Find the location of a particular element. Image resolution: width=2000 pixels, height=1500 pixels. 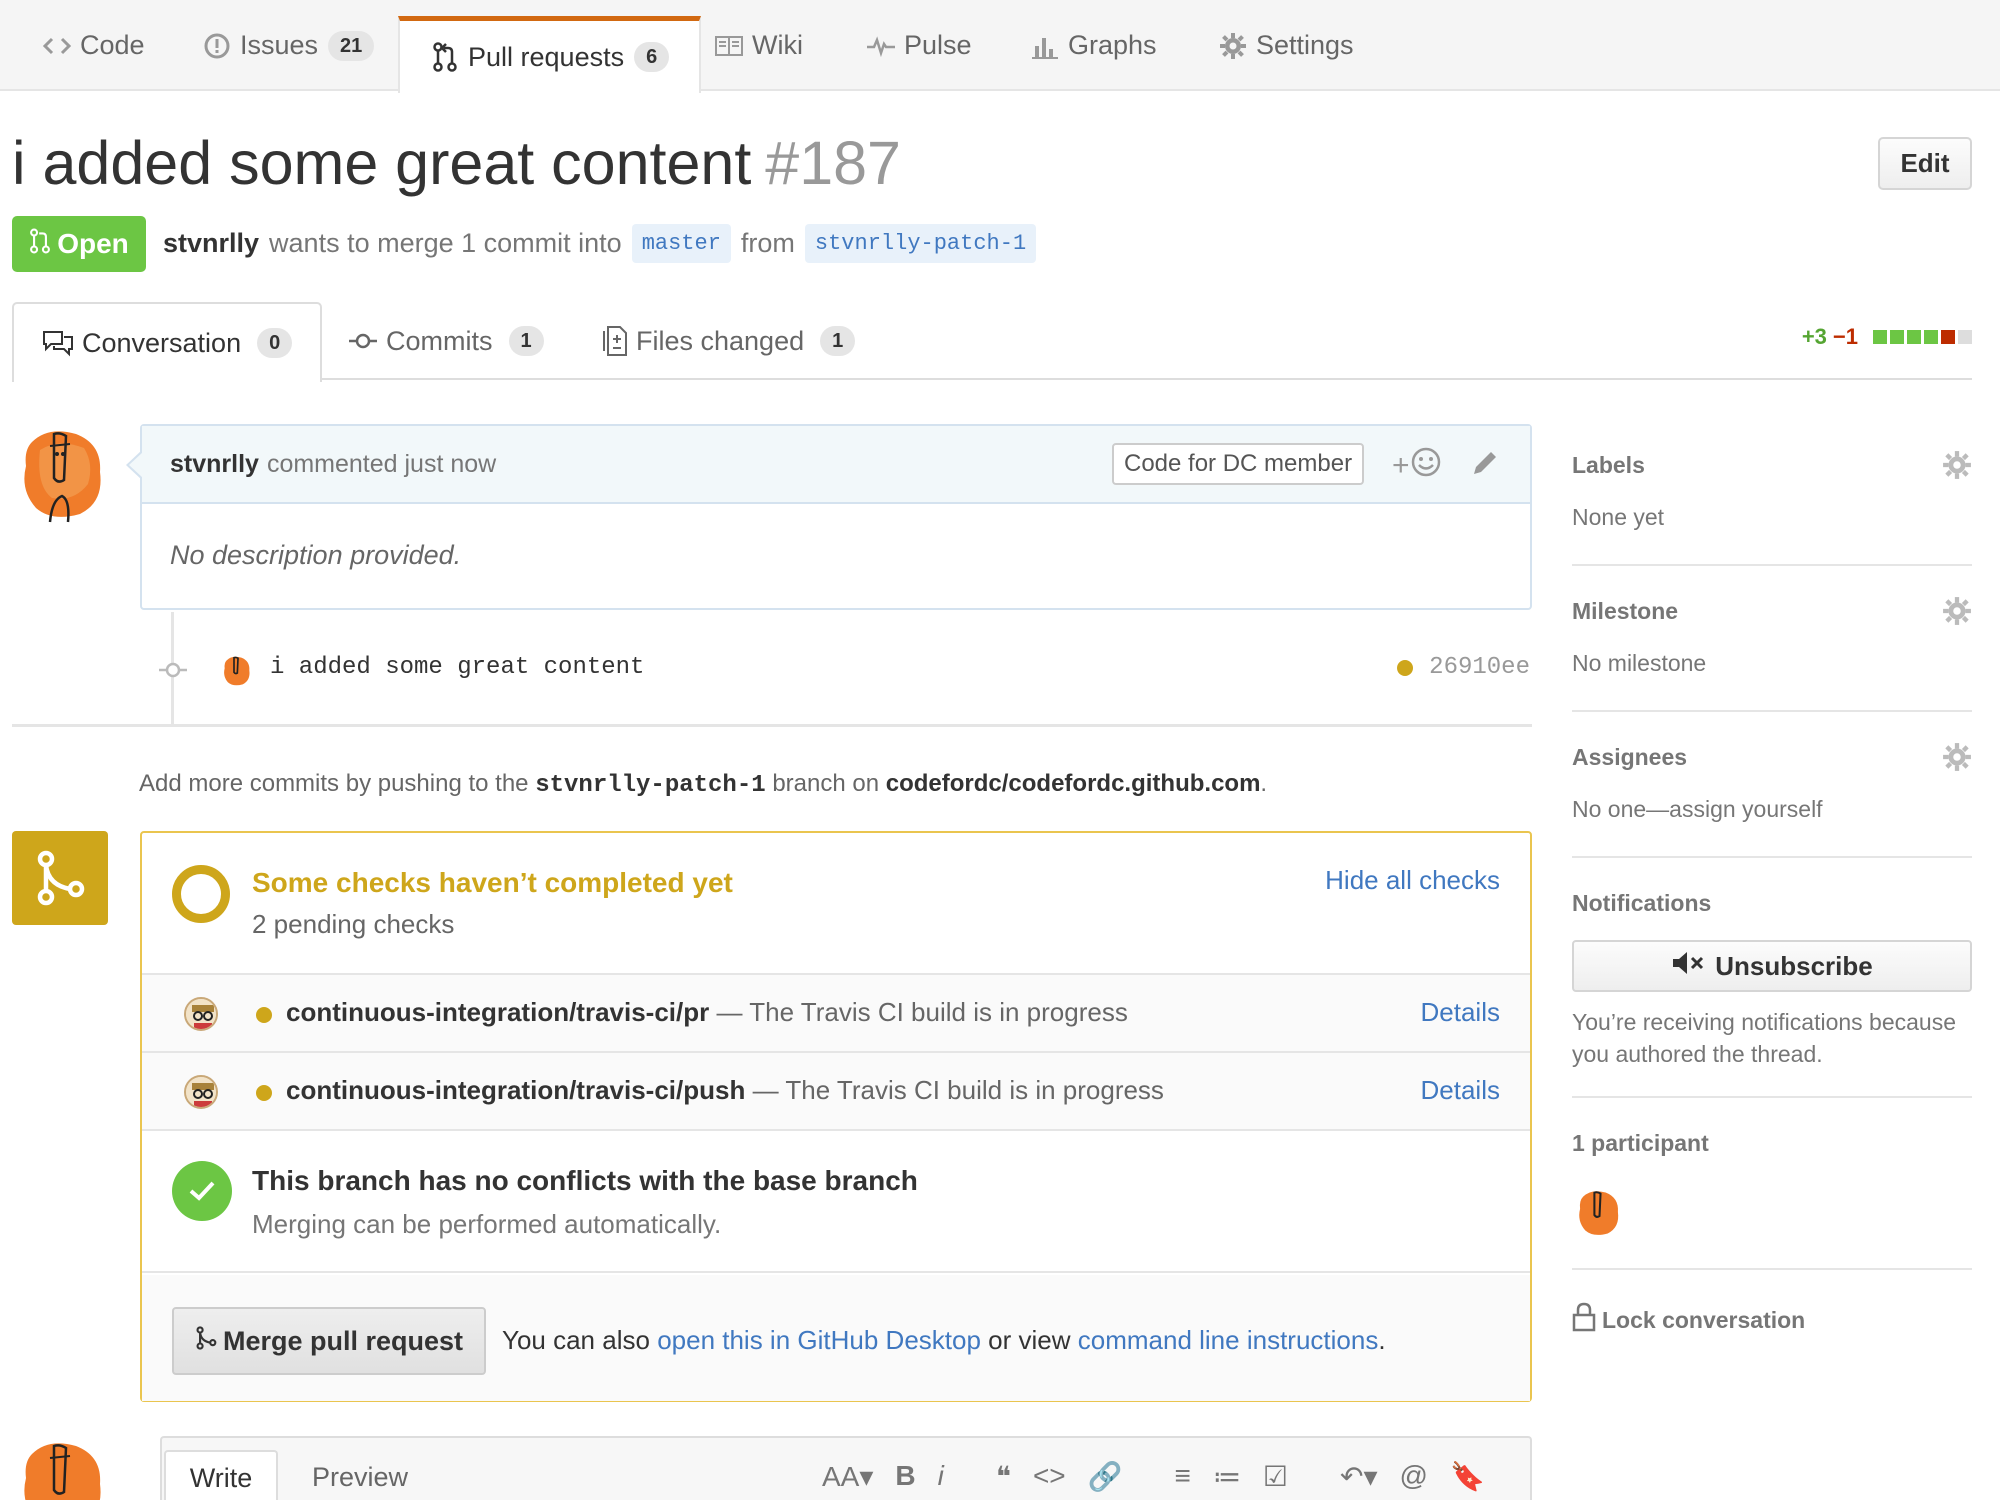

merge-alt-prefix: You can also is located at coordinates (576, 1340).